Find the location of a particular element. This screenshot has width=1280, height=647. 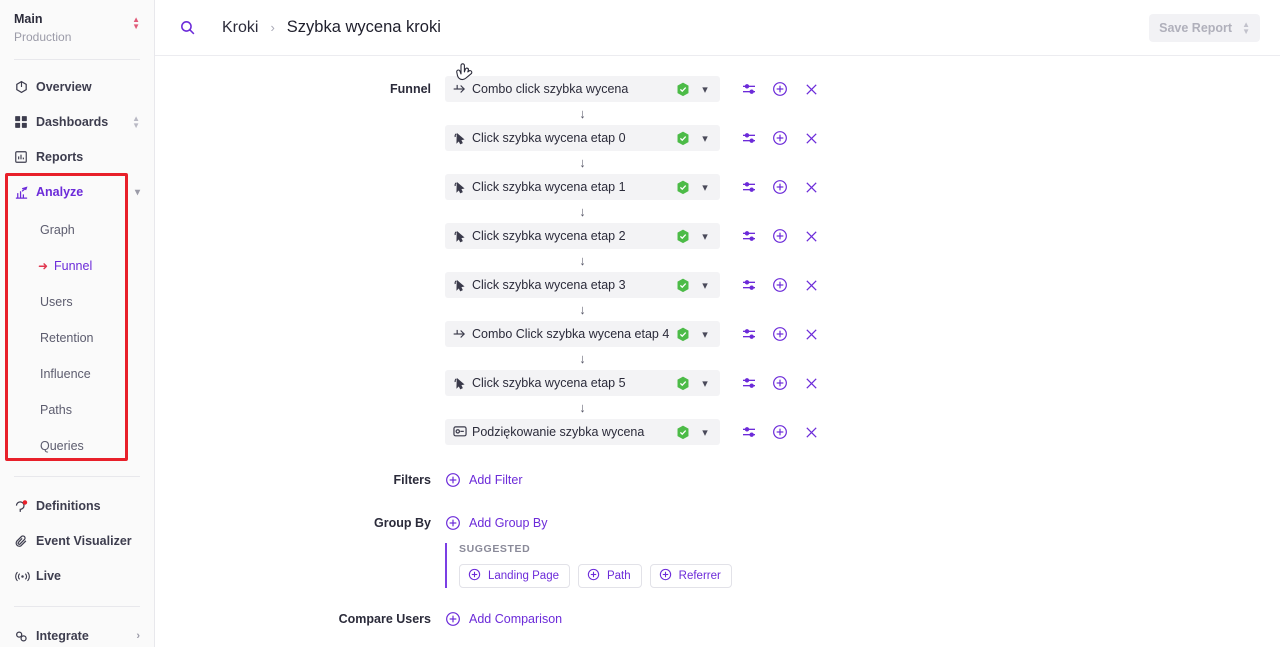

sidebar-item-live: Live is located at coordinates (77, 576).